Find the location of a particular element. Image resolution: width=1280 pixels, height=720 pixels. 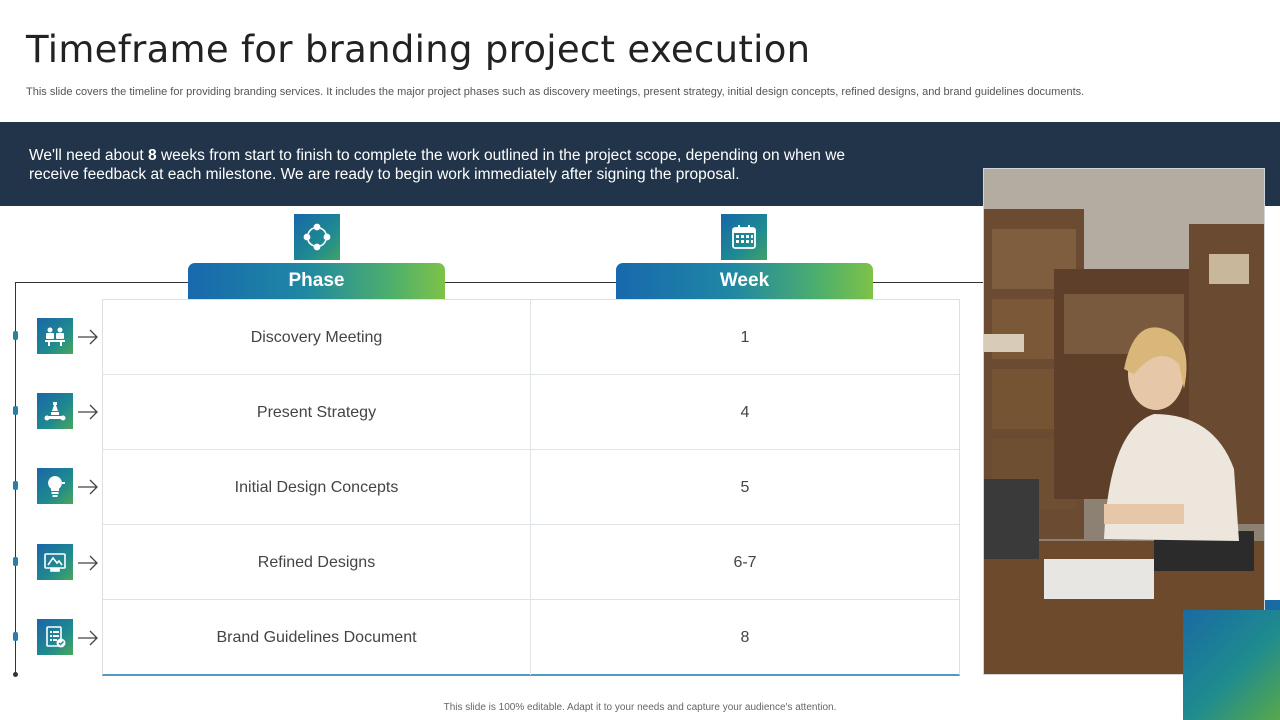

table-row: Initial Design Concepts 5 is located at coordinates (531, 487).